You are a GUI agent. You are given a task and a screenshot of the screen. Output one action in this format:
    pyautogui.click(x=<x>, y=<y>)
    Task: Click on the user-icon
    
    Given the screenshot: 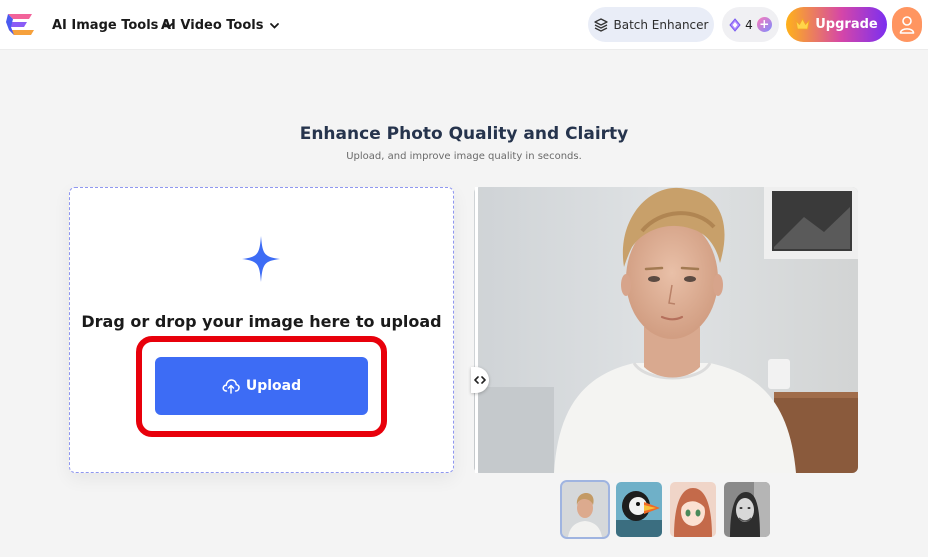 What is the action you would take?
    pyautogui.click(x=907, y=24)
    